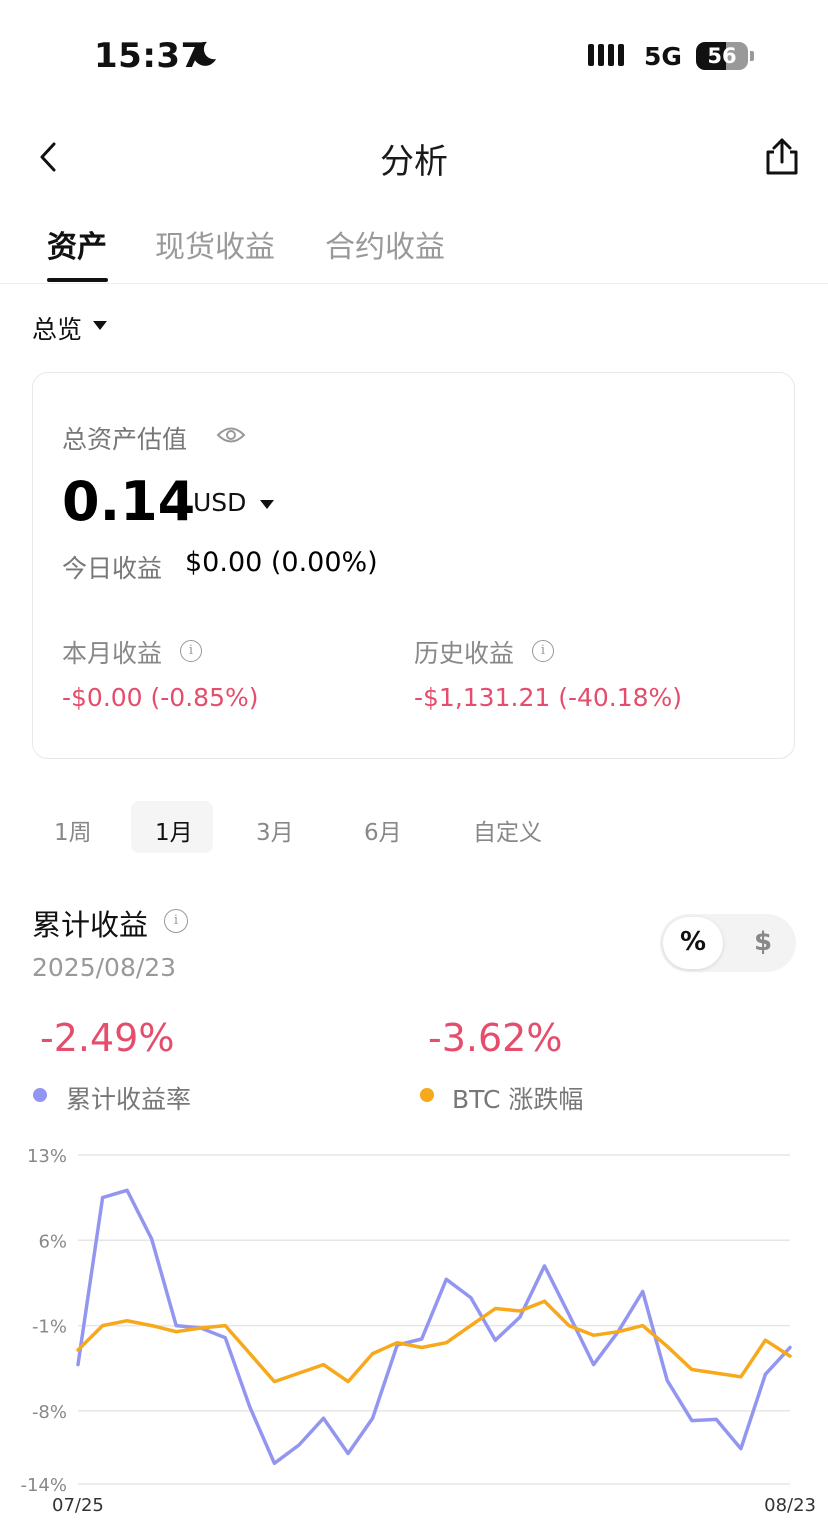 The width and height of the screenshot is (828, 1525). I want to click on toggle-percent: %, so click(693, 942).